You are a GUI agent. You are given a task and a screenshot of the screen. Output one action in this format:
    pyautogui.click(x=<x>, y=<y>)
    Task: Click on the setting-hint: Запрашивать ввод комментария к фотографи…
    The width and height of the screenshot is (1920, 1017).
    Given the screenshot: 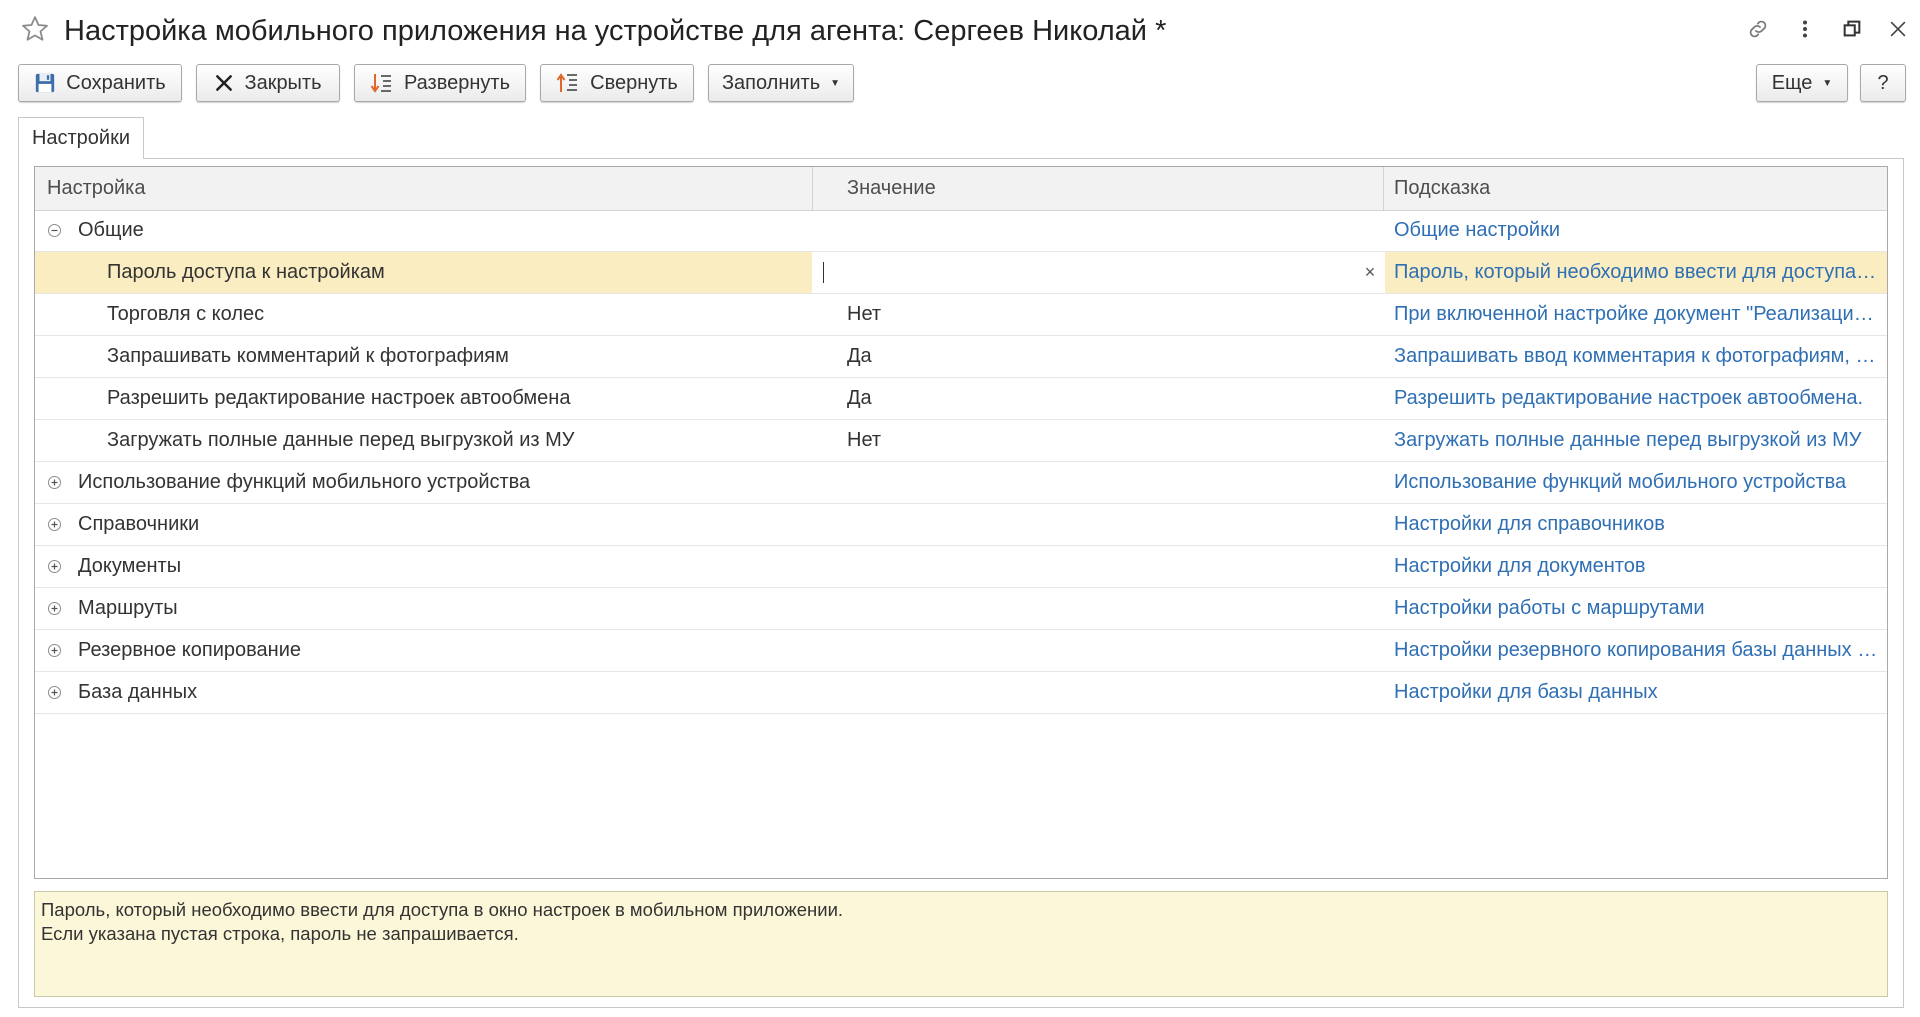 What is the action you would take?
    pyautogui.click(x=1636, y=356)
    